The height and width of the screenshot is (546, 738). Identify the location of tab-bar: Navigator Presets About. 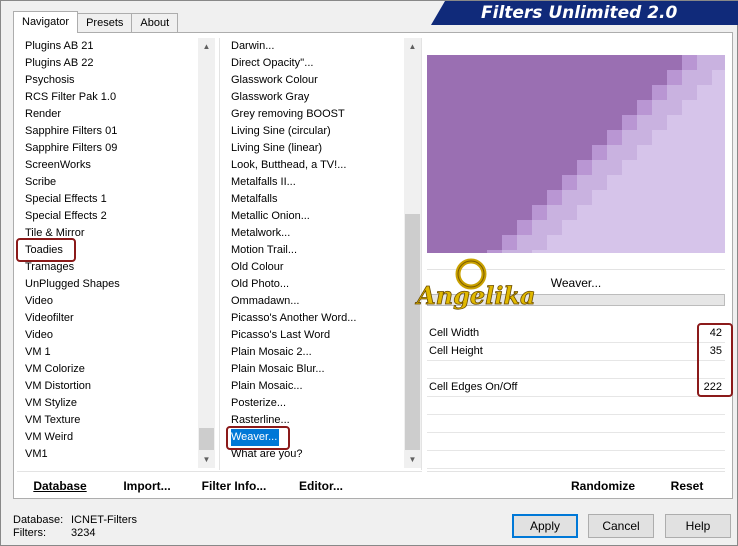
(96, 22).